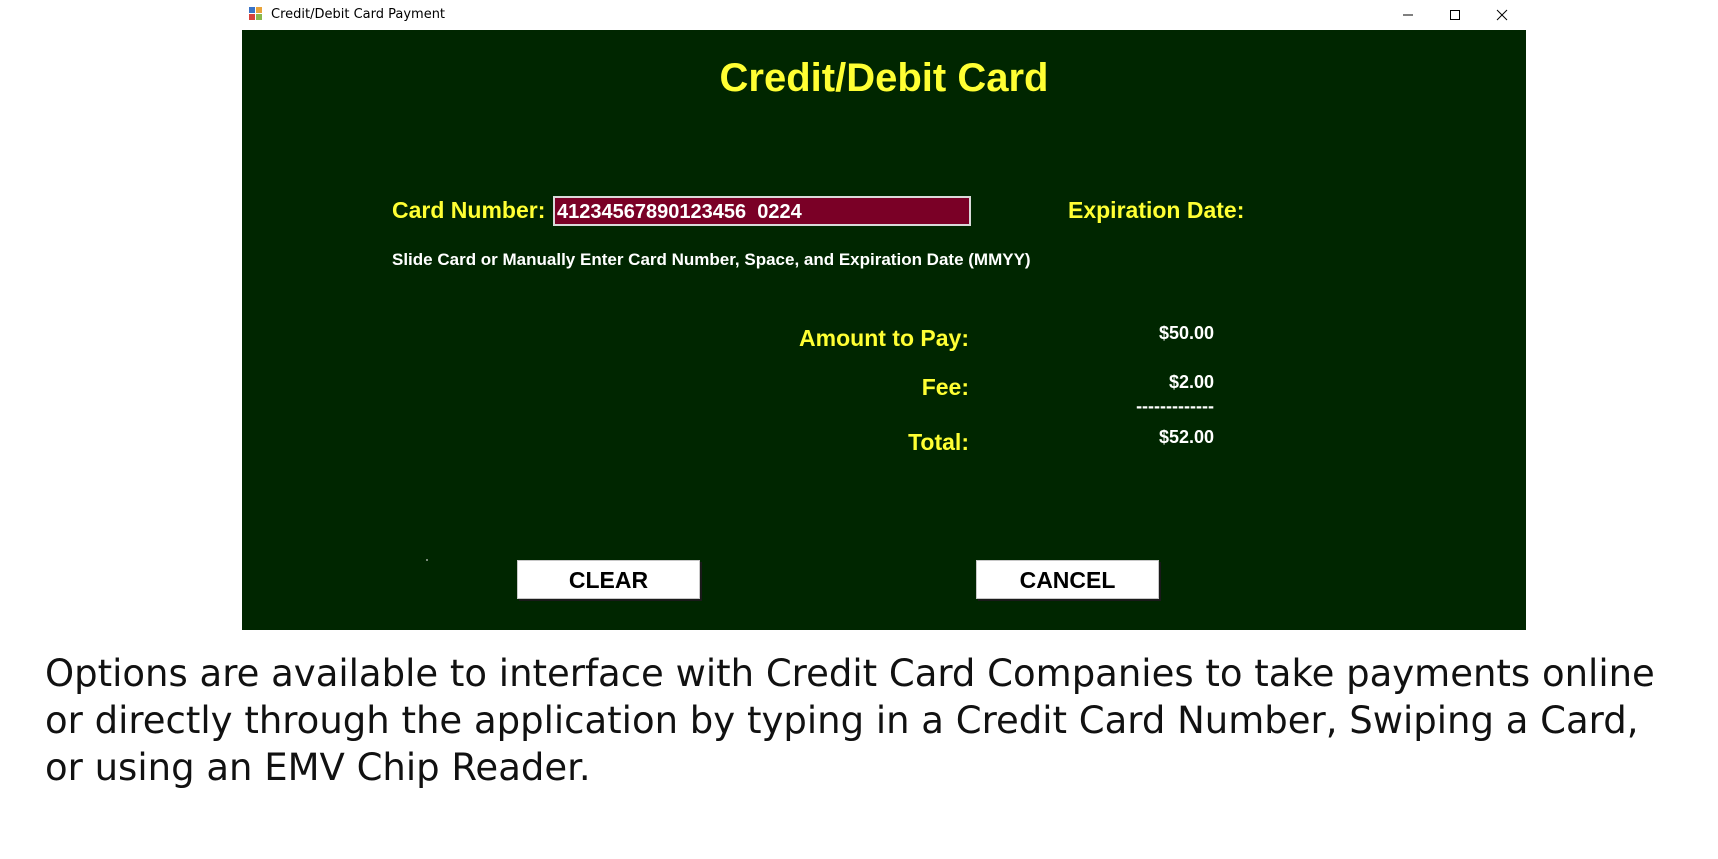  I want to click on form-heading: Credit/Debit Card, so click(884, 78).